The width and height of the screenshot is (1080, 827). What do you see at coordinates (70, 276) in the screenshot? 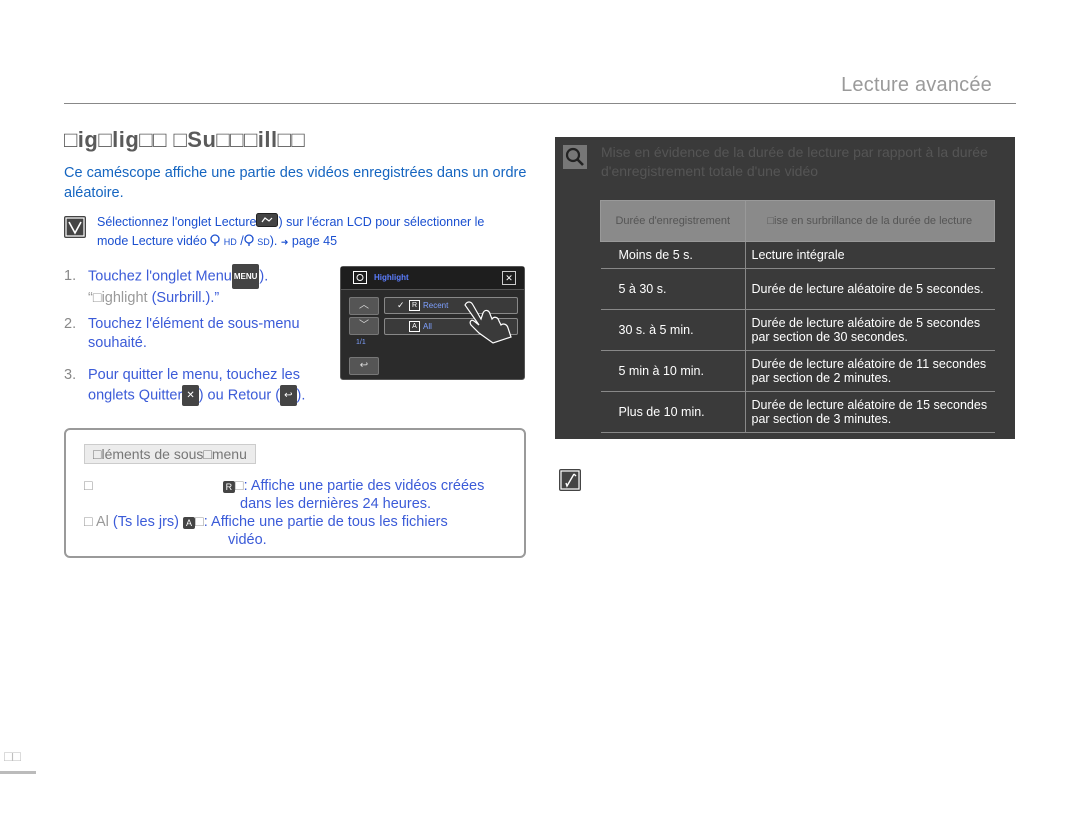
I see `step-number: 1.` at bounding box center [70, 276].